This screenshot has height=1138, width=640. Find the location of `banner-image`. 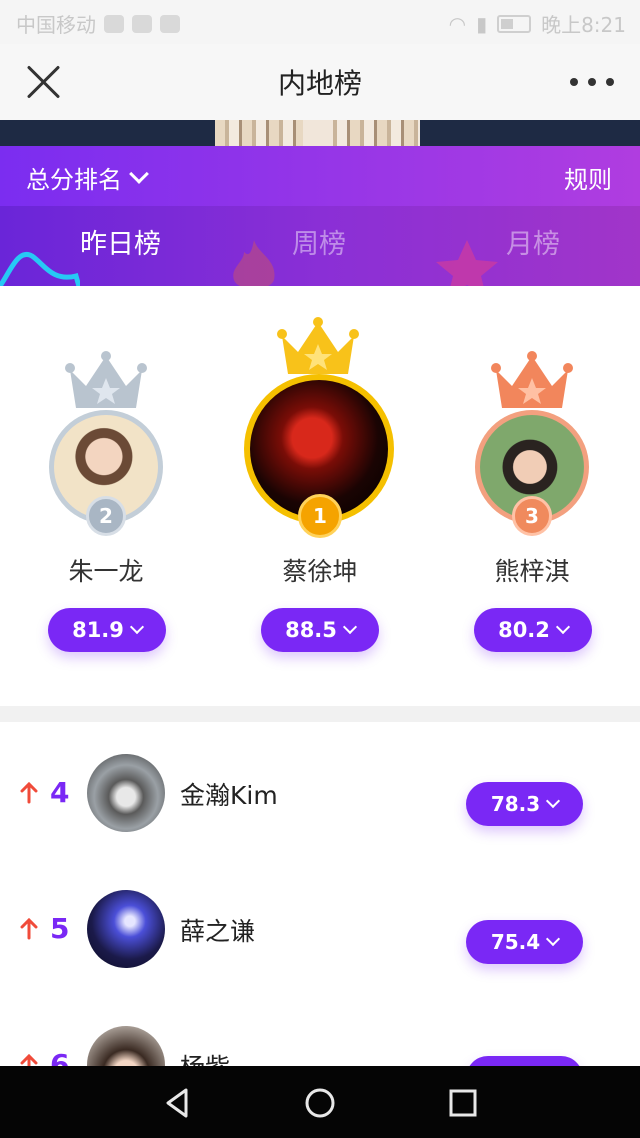

banner-image is located at coordinates (320, 133).